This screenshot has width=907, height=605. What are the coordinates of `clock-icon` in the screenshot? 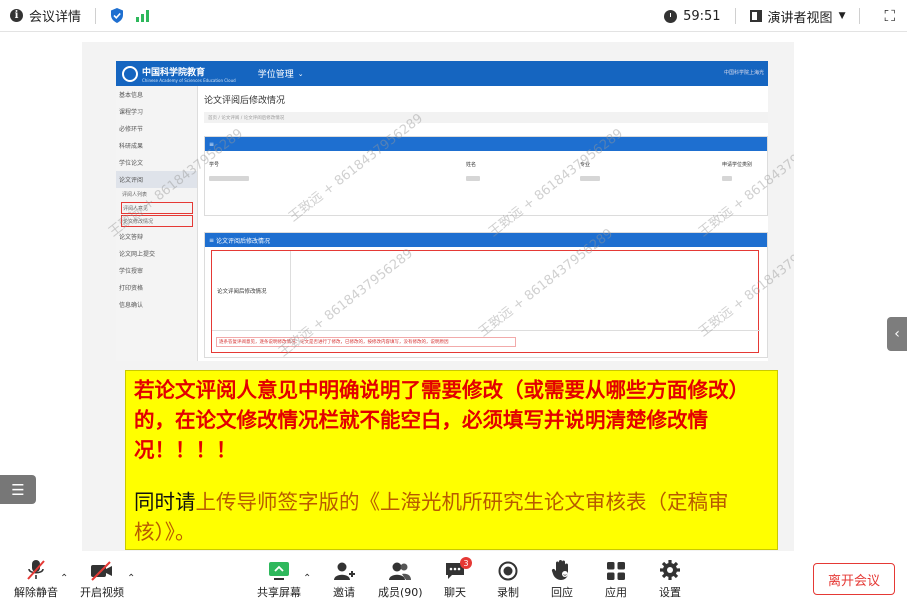 It's located at (671, 16).